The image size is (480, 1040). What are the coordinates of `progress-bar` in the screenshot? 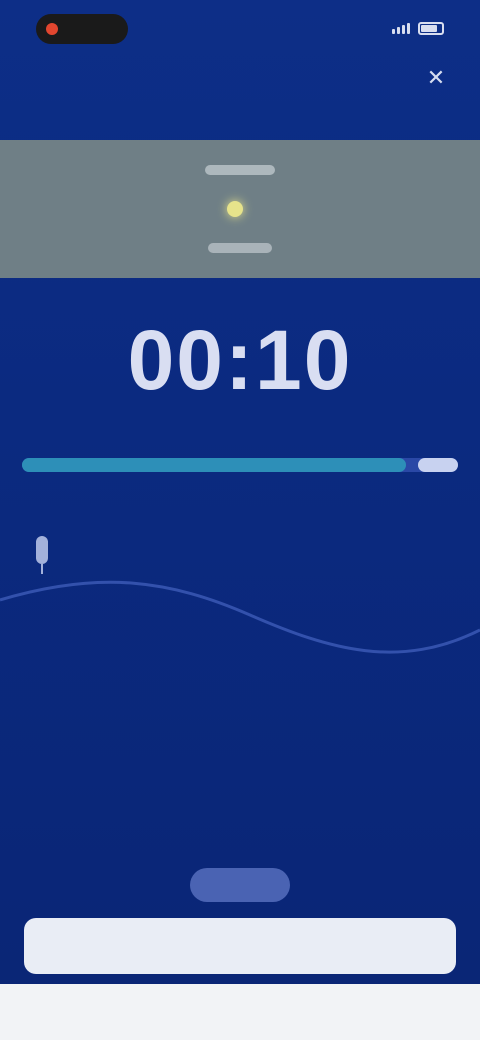 It's located at (240, 465).